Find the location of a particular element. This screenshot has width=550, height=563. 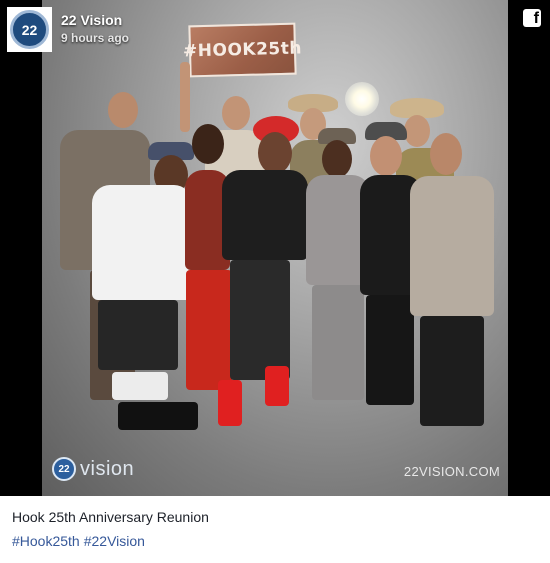

sign-text: #HOOK25th is located at coordinates (242, 50).